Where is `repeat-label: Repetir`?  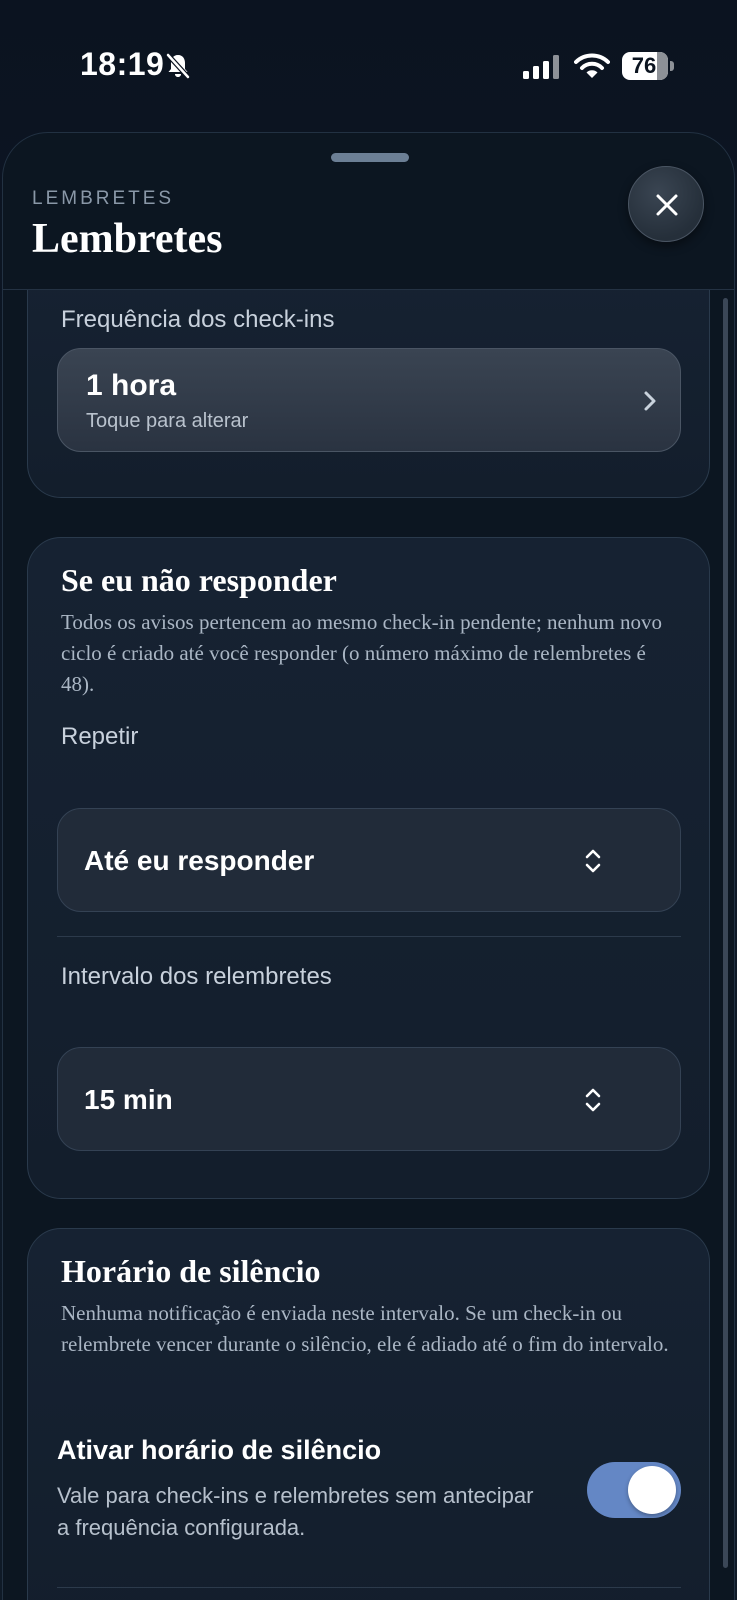 repeat-label: Repetir is located at coordinates (100, 736).